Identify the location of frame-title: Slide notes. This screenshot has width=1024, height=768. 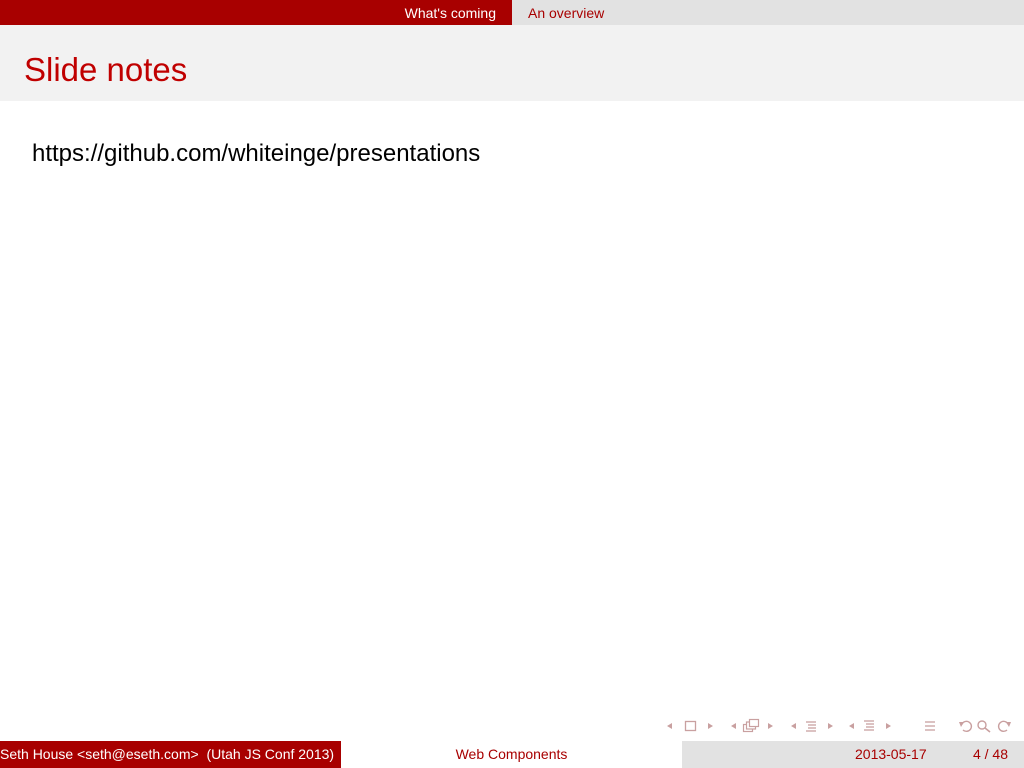
(106, 69).